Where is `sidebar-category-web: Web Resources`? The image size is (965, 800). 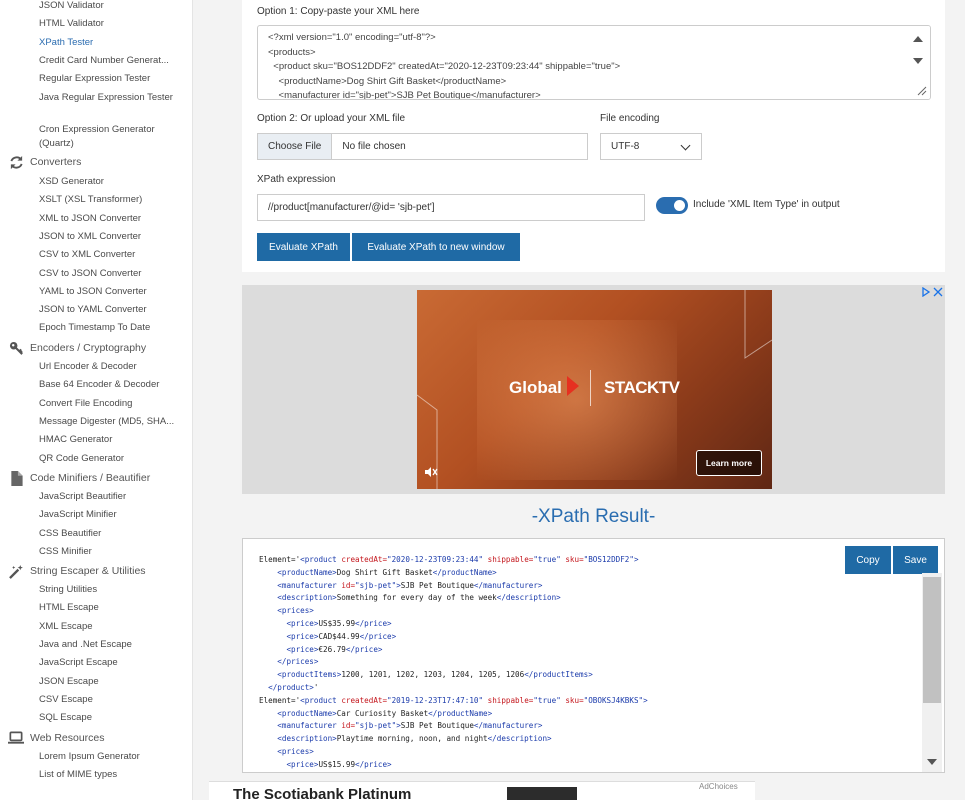
sidebar-category-web: Web Resources is located at coordinates (56, 738).